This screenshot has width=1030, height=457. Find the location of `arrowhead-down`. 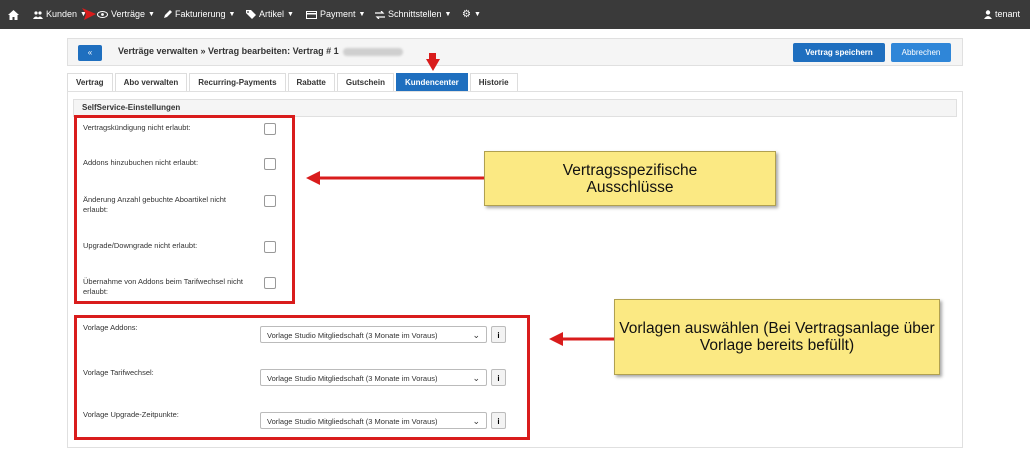

arrowhead-down is located at coordinates (433, 65).